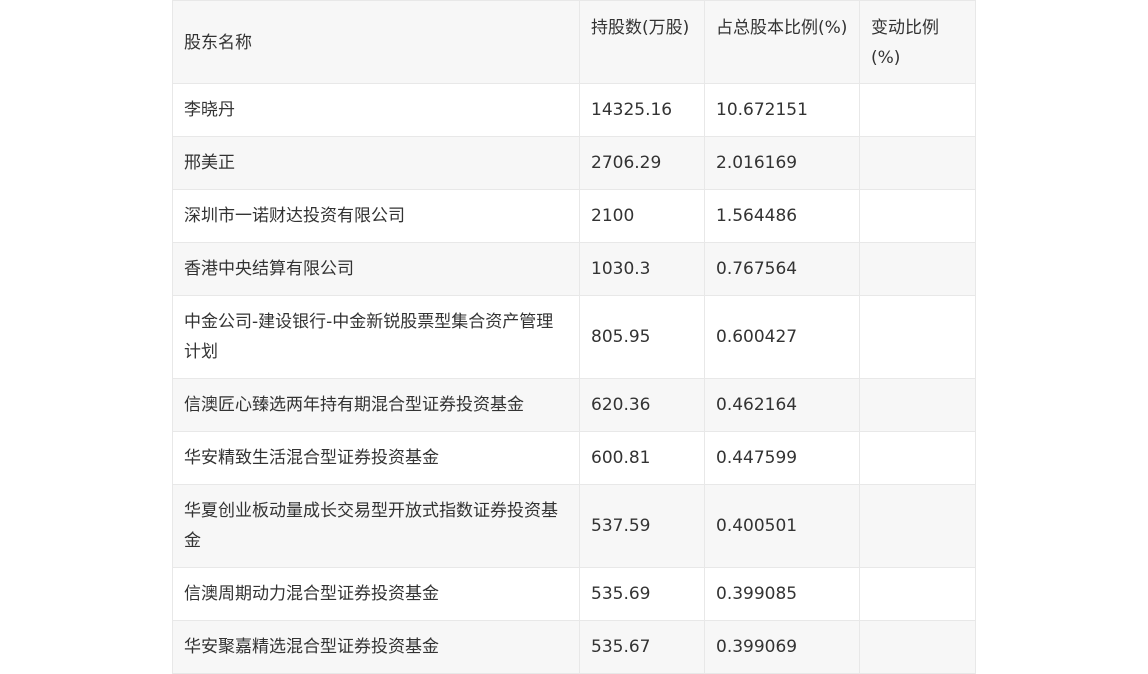 The image size is (1148, 674). I want to click on table-row: 华安聚嘉精选混合型证券投资基金 535.67 0.399069, so click(574, 647).